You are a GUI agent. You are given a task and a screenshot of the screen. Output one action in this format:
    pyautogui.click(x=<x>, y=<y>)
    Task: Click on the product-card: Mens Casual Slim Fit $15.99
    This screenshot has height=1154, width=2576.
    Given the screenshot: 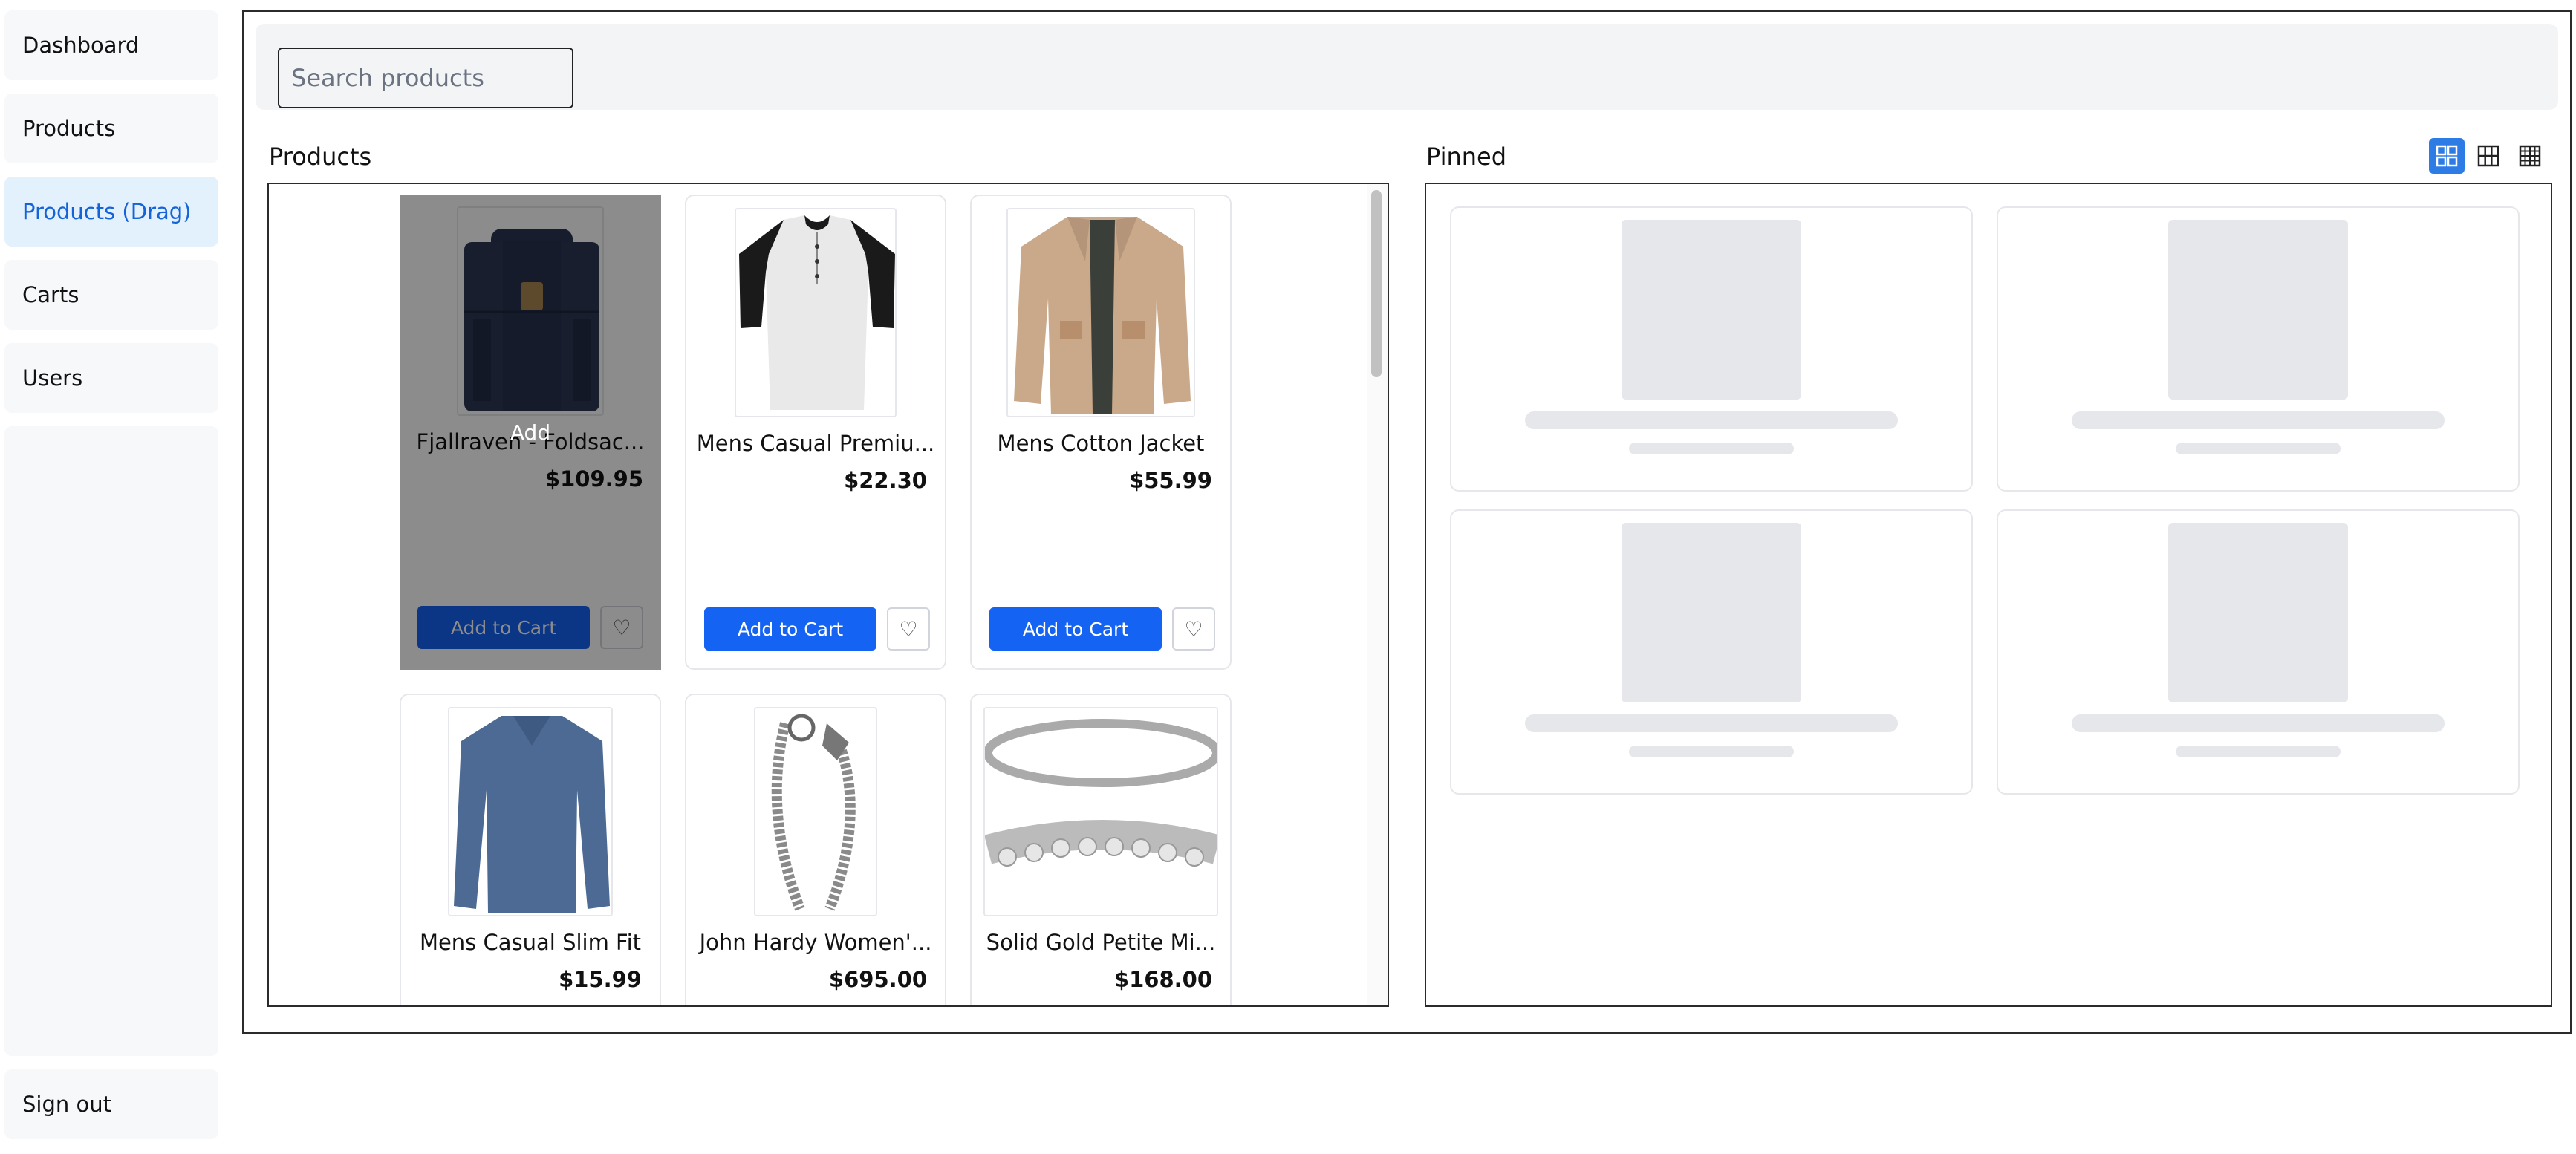 What is the action you would take?
    pyautogui.click(x=530, y=849)
    